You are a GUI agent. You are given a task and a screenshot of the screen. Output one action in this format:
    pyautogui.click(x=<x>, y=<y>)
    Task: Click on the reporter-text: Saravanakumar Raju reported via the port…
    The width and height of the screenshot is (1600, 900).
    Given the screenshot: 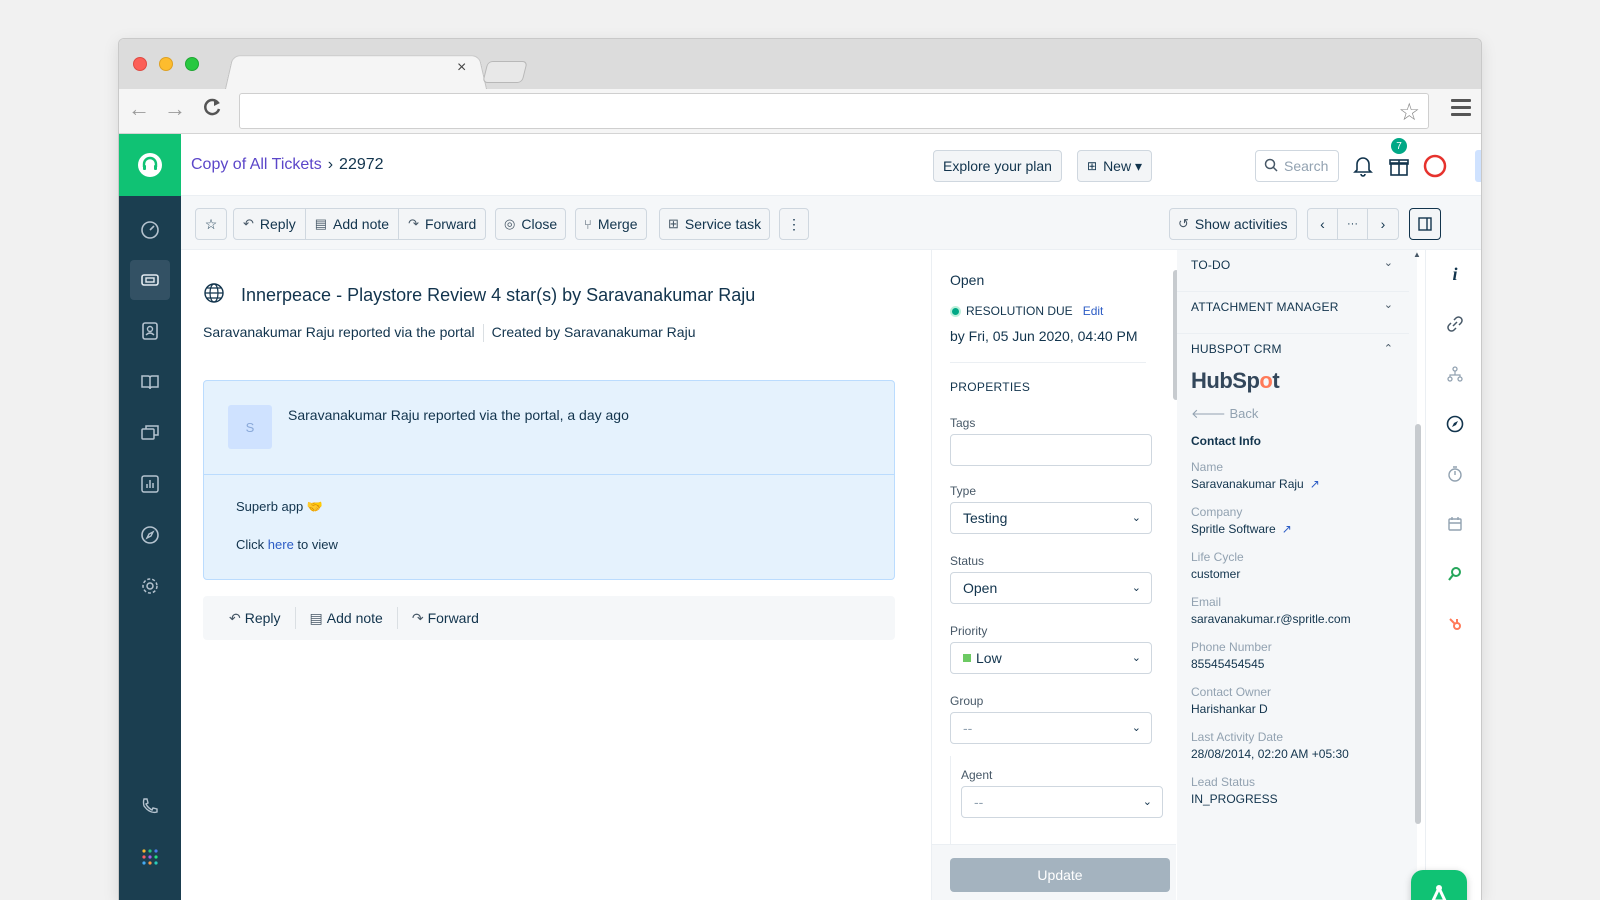 What is the action you would take?
    pyautogui.click(x=339, y=332)
    